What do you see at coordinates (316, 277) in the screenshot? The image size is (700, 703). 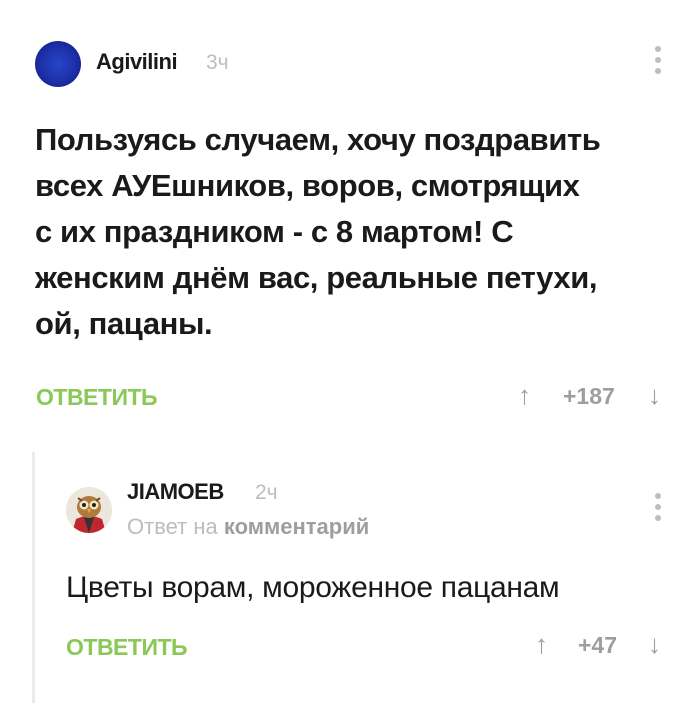 I see `comment-line: женским днём вас, реальные петухи,` at bounding box center [316, 277].